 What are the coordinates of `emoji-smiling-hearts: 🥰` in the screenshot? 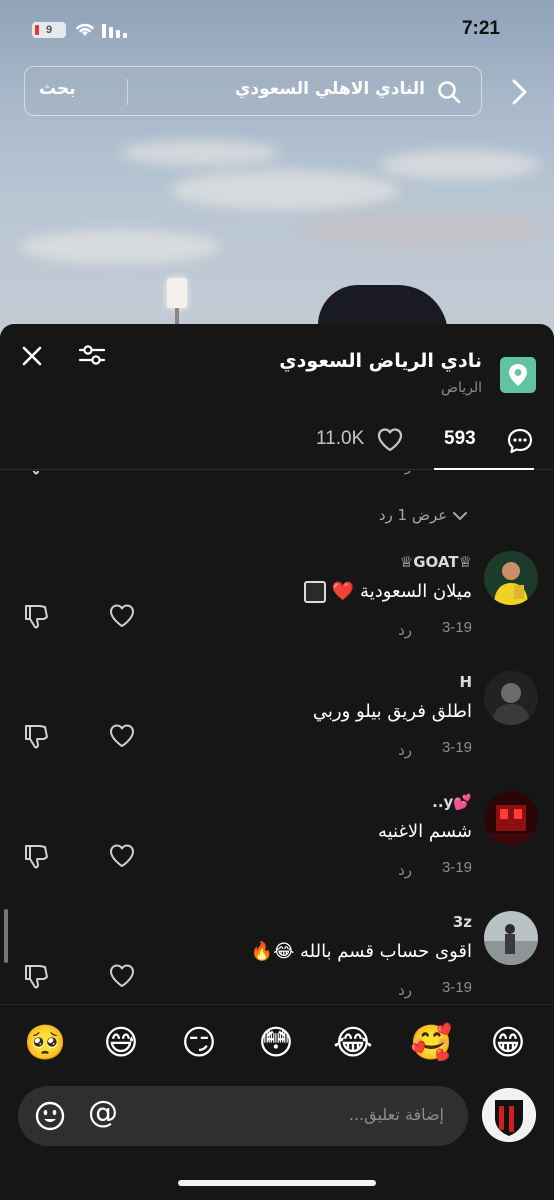 It's located at (431, 1043).